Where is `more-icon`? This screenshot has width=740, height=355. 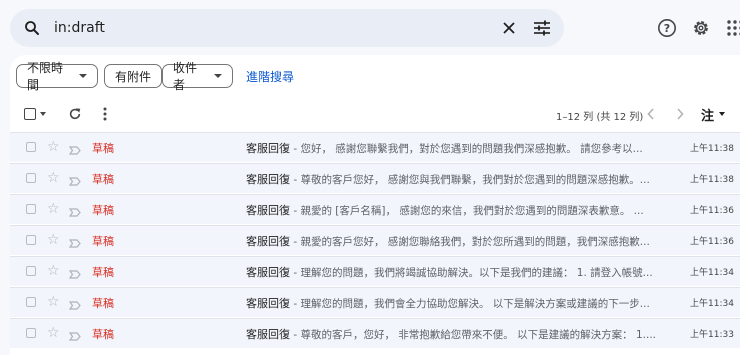 more-icon is located at coordinates (105, 114).